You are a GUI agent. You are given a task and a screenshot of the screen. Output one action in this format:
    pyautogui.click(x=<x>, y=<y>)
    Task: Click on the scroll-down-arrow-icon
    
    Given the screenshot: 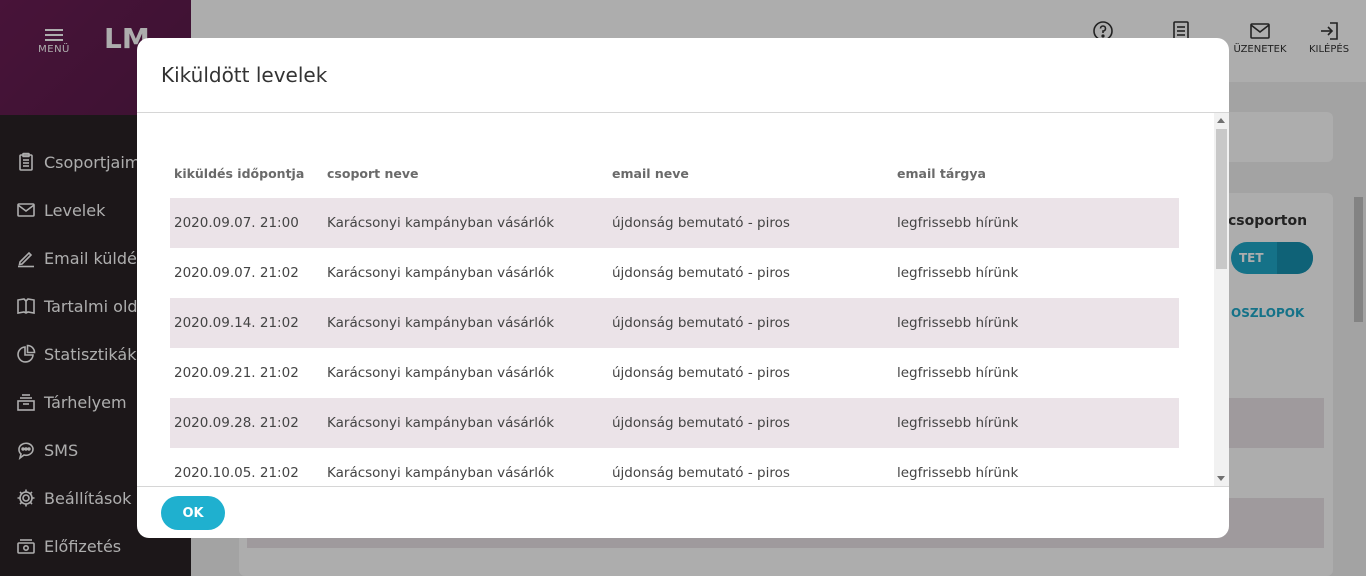 What is the action you would take?
    pyautogui.click(x=1221, y=478)
    